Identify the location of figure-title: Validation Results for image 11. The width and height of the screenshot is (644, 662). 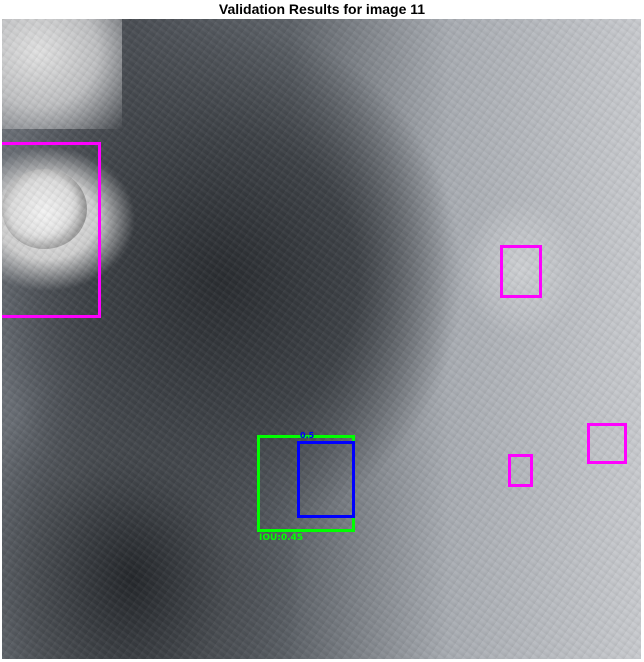
(322, 9).